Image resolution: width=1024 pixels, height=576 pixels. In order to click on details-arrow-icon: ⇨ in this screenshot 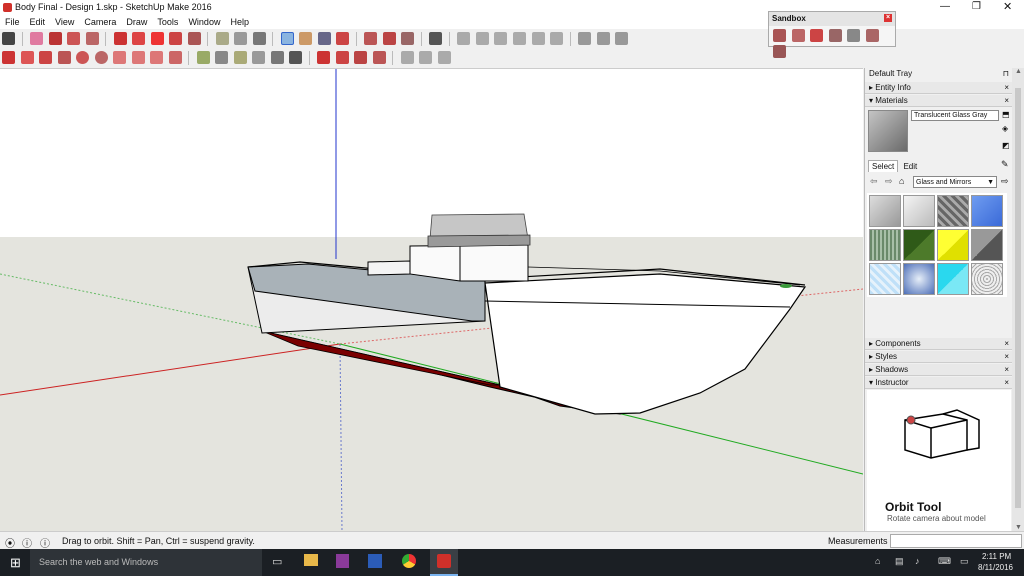, I will do `click(1005, 181)`.